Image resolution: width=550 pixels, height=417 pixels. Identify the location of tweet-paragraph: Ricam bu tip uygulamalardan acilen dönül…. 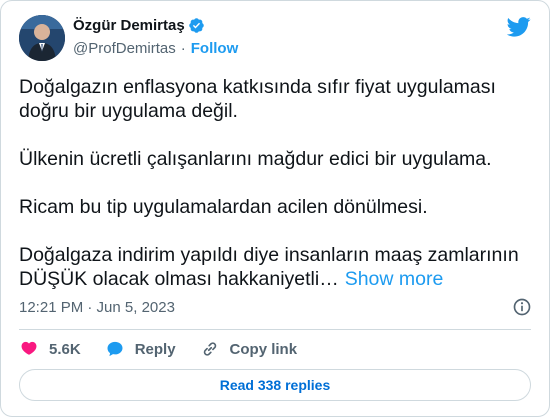
(223, 207).